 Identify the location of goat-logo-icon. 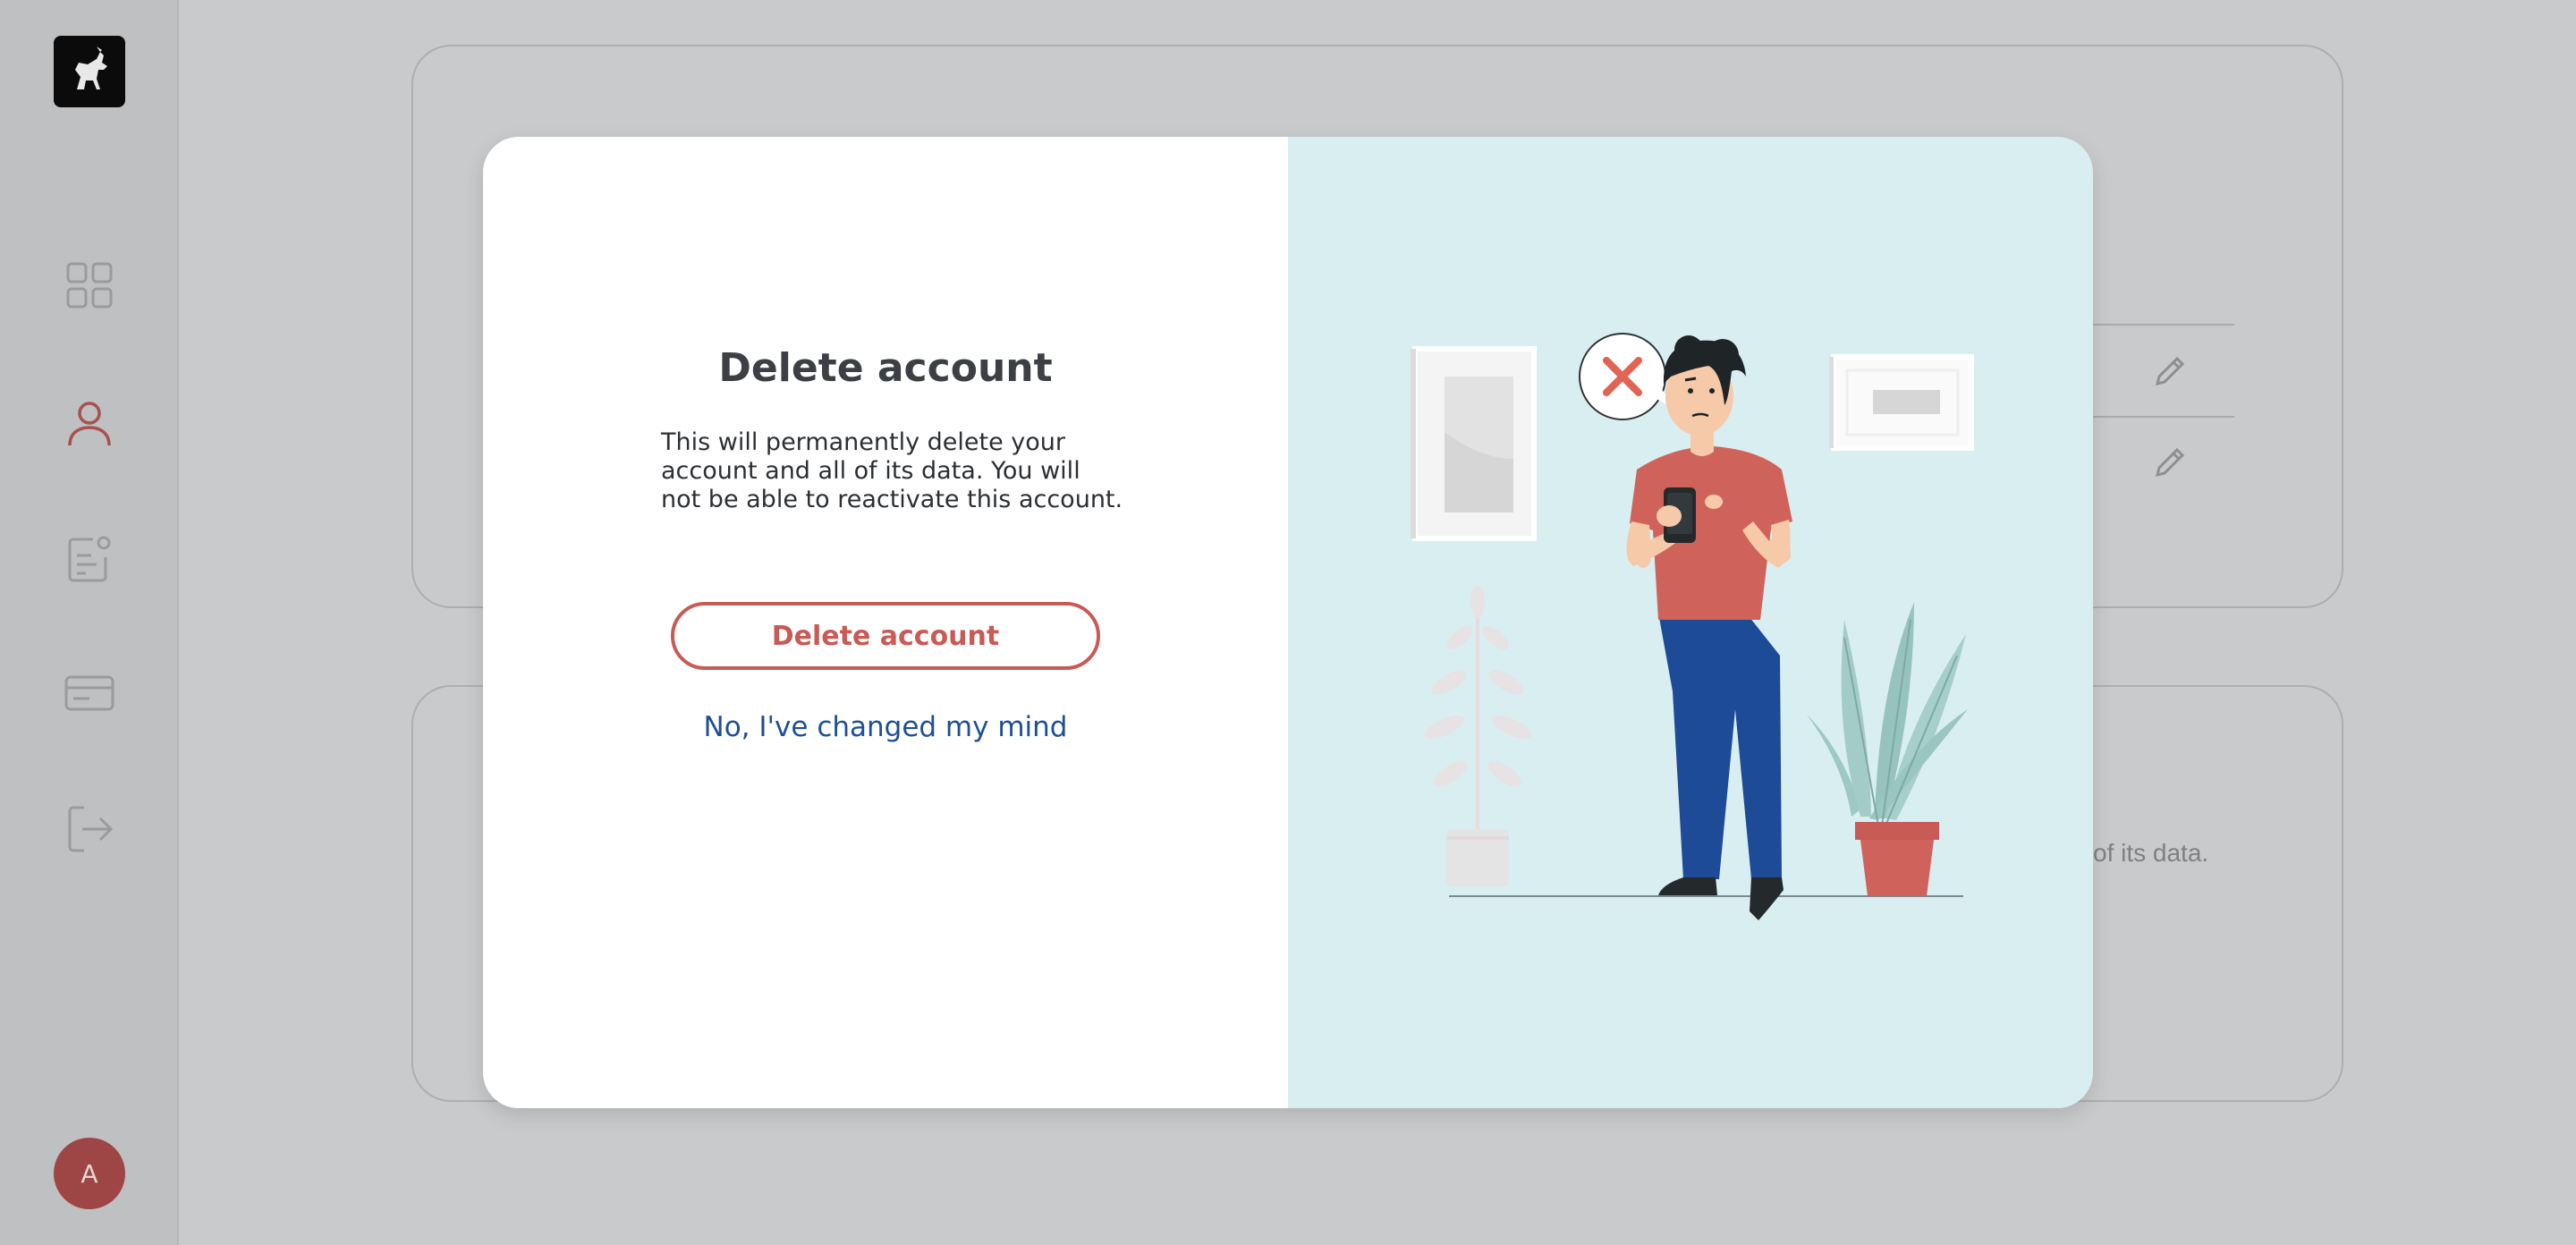
(91, 68).